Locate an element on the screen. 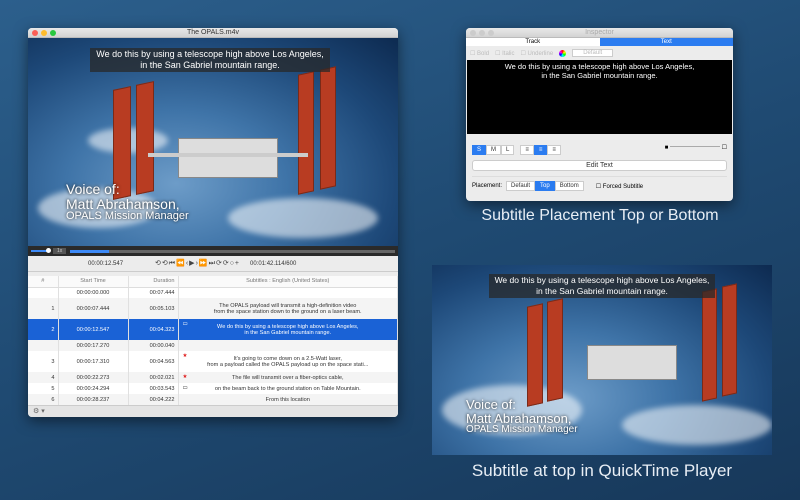 This screenshot has width=800, height=500. size-l: L is located at coordinates (508, 150).